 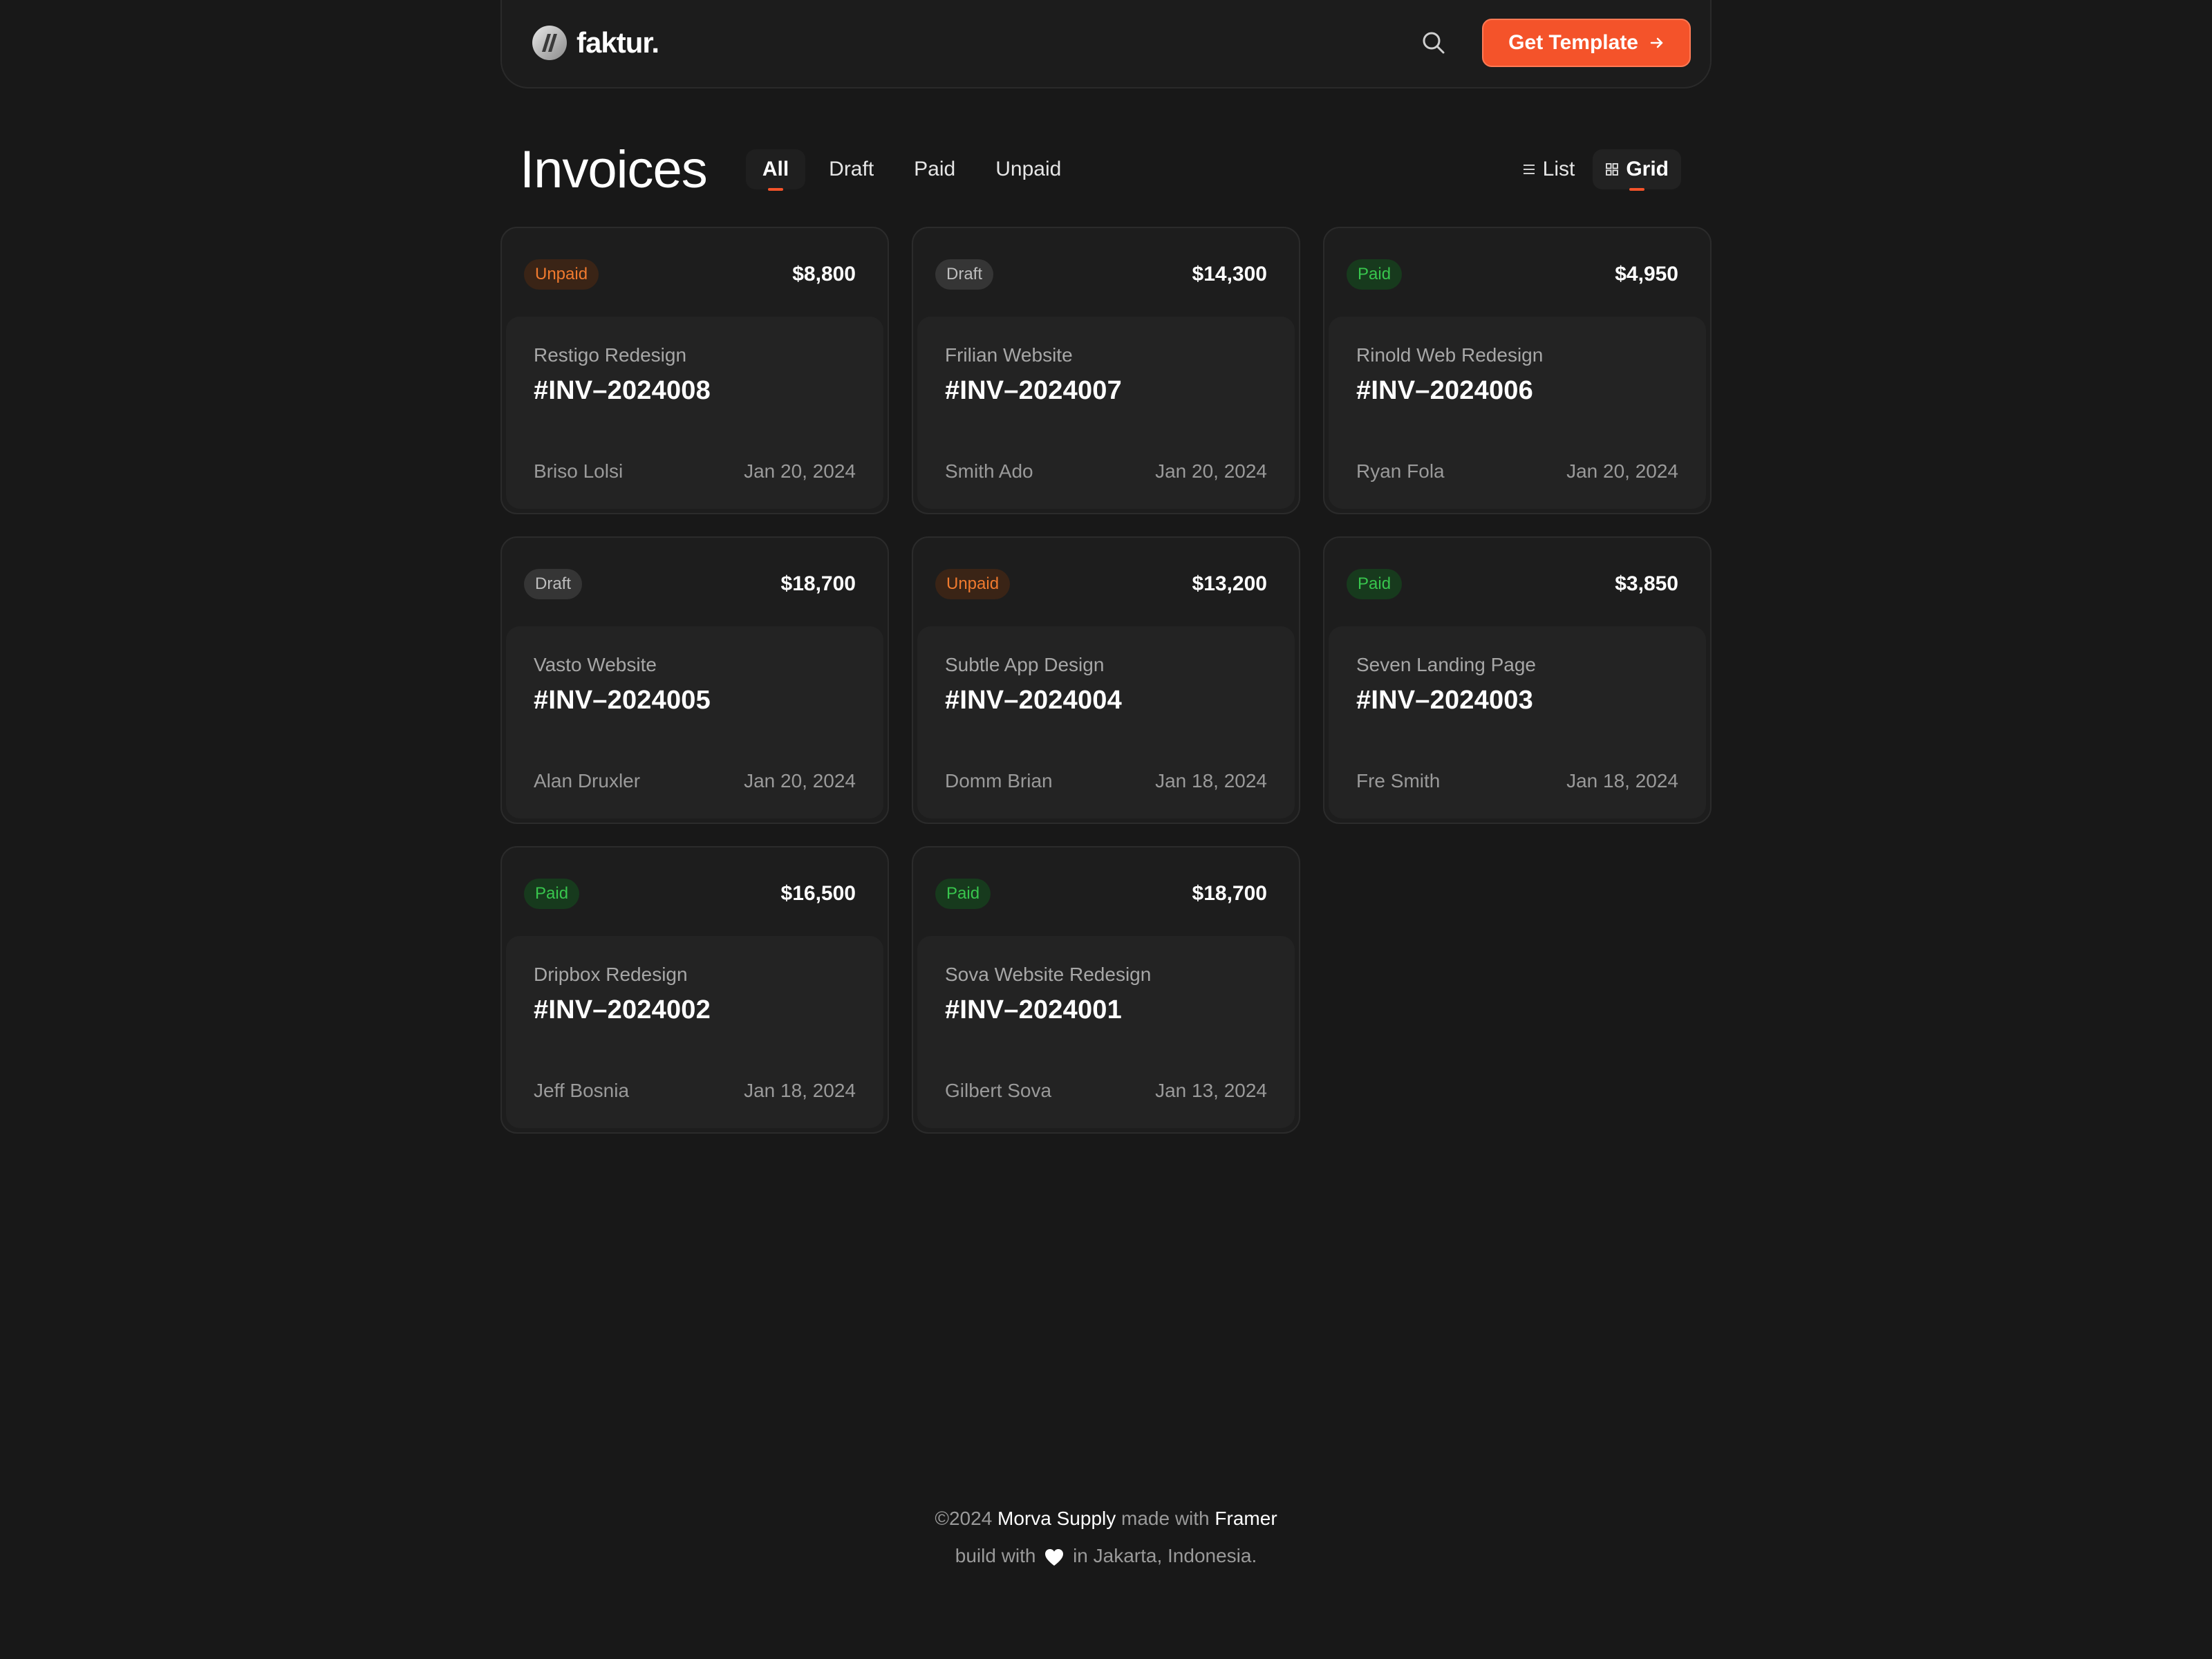 What do you see at coordinates (622, 391) in the screenshot?
I see `invoice-number: #INV–2024008` at bounding box center [622, 391].